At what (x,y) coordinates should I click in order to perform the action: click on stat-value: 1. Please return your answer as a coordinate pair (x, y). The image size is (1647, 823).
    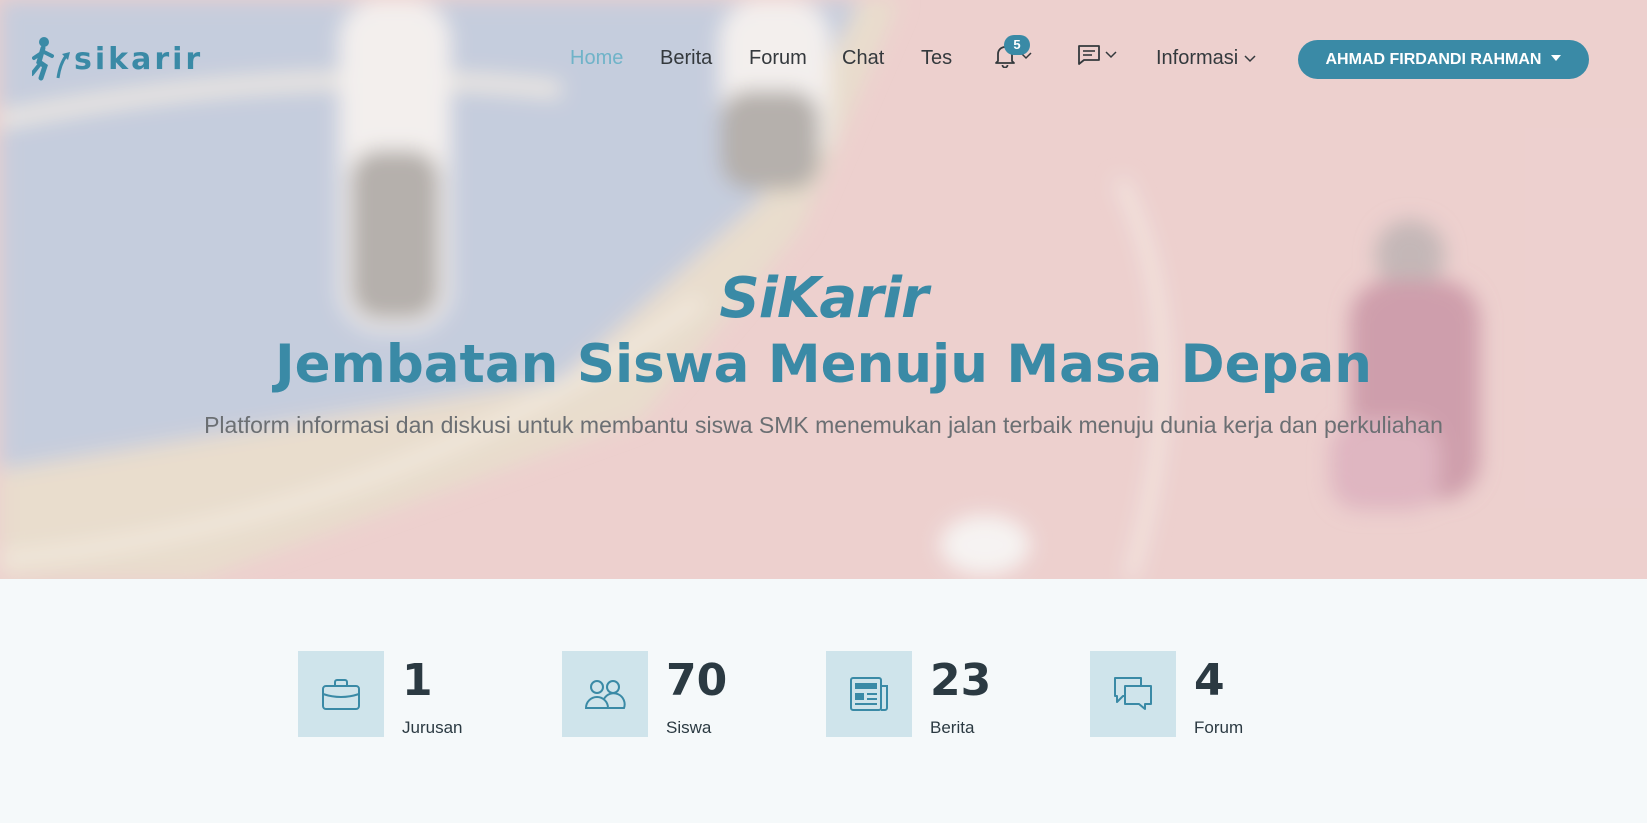
    Looking at the image, I should click on (417, 680).